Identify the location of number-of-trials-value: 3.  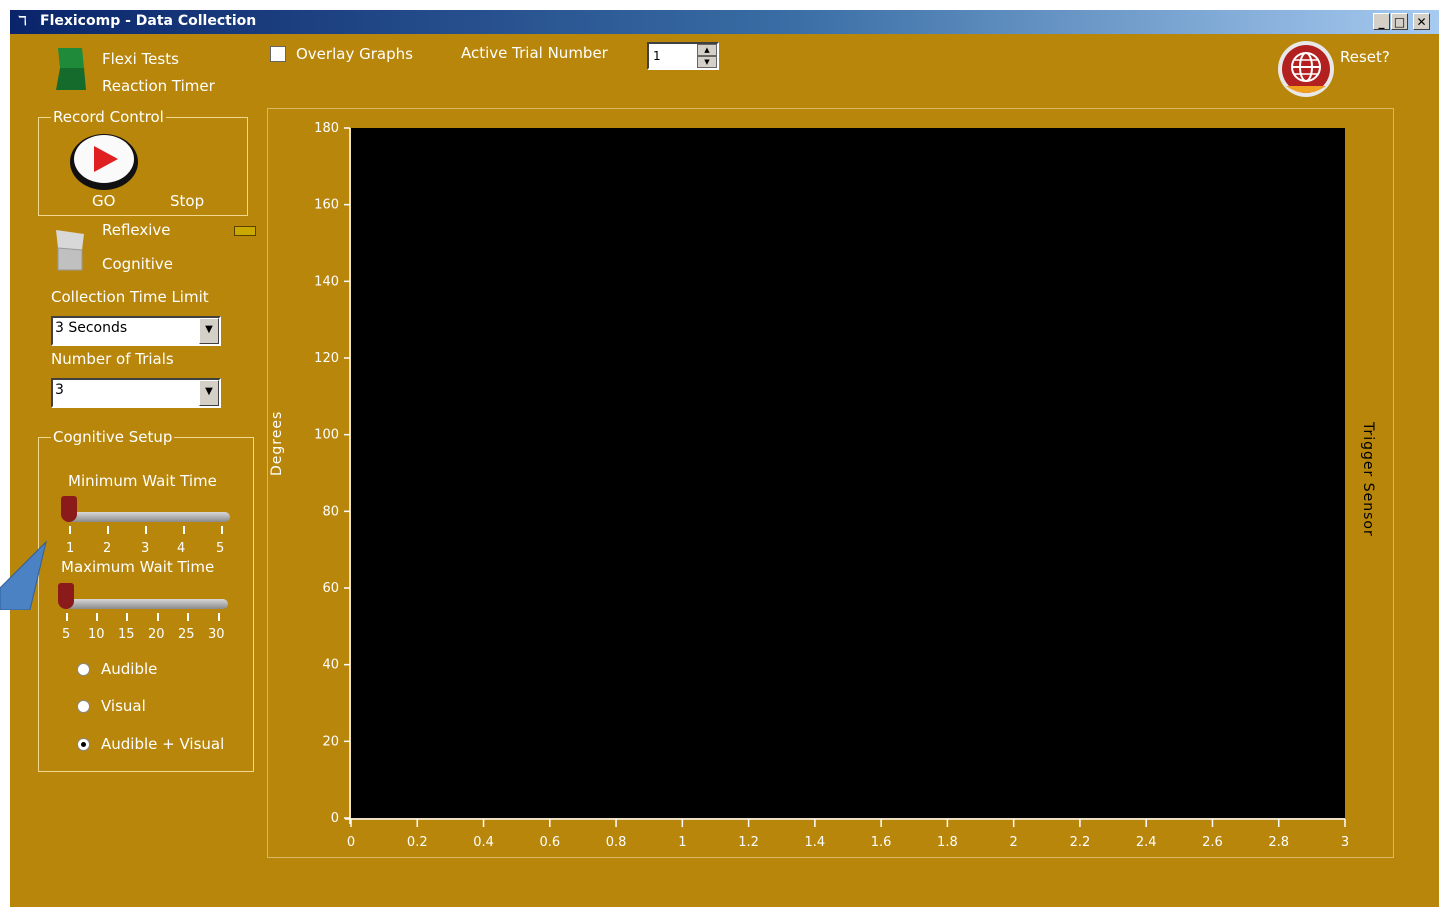
(59, 390).